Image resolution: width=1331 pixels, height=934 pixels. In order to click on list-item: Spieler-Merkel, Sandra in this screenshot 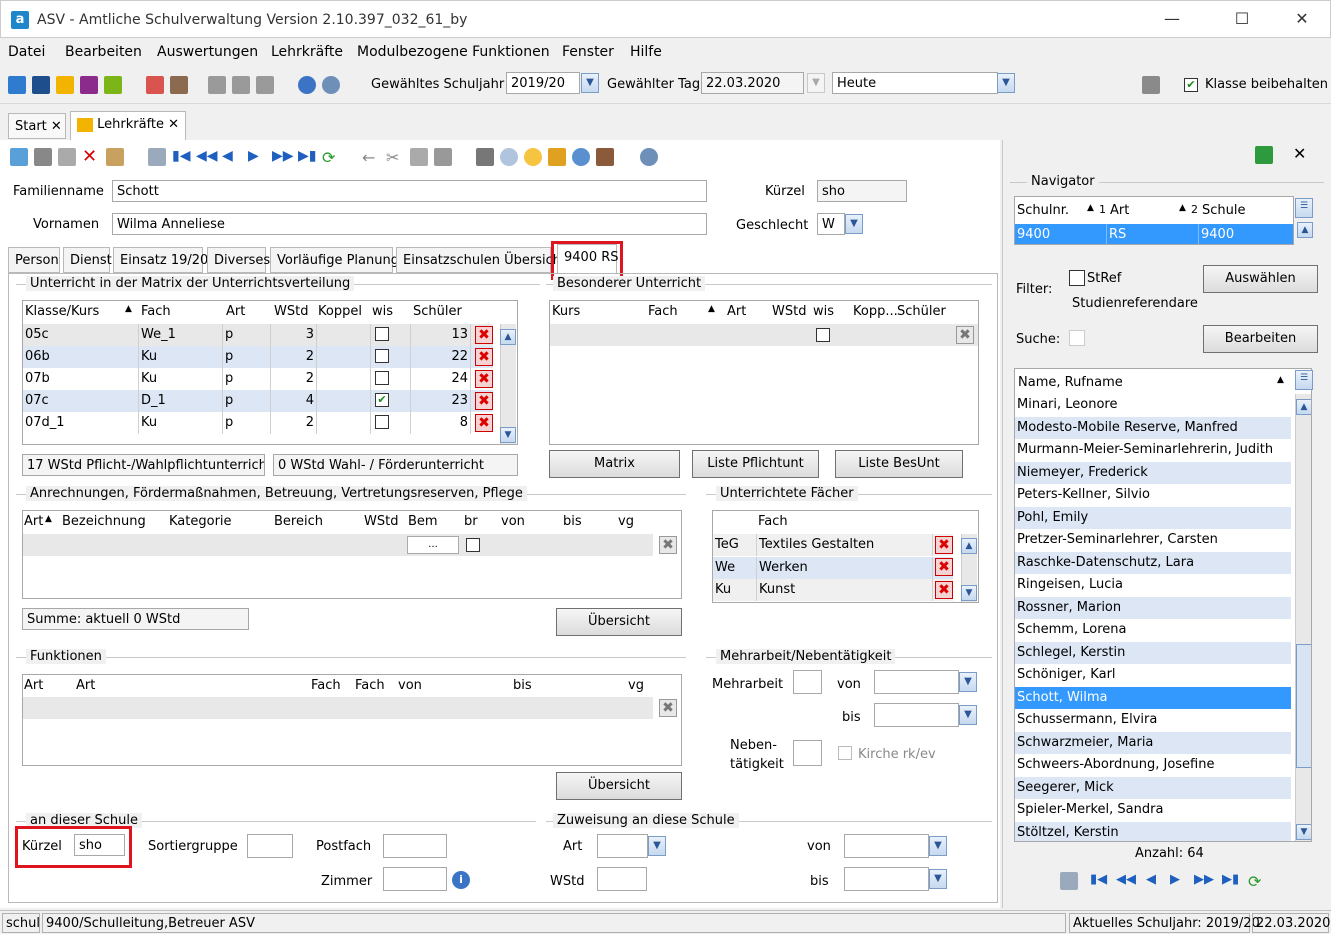, I will do `click(1153, 810)`.